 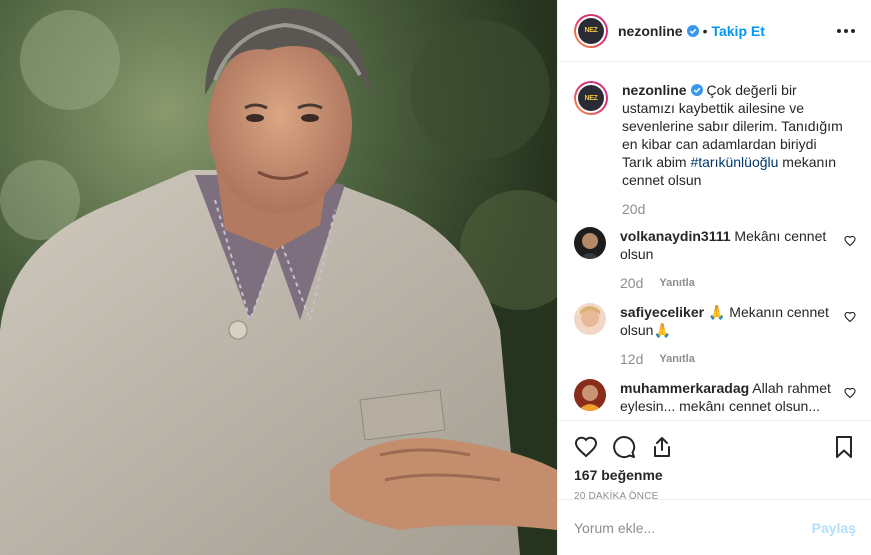 I want to click on post-actions: 167 beğenme 20 DAKİKA ÖNCE, so click(x=714, y=461).